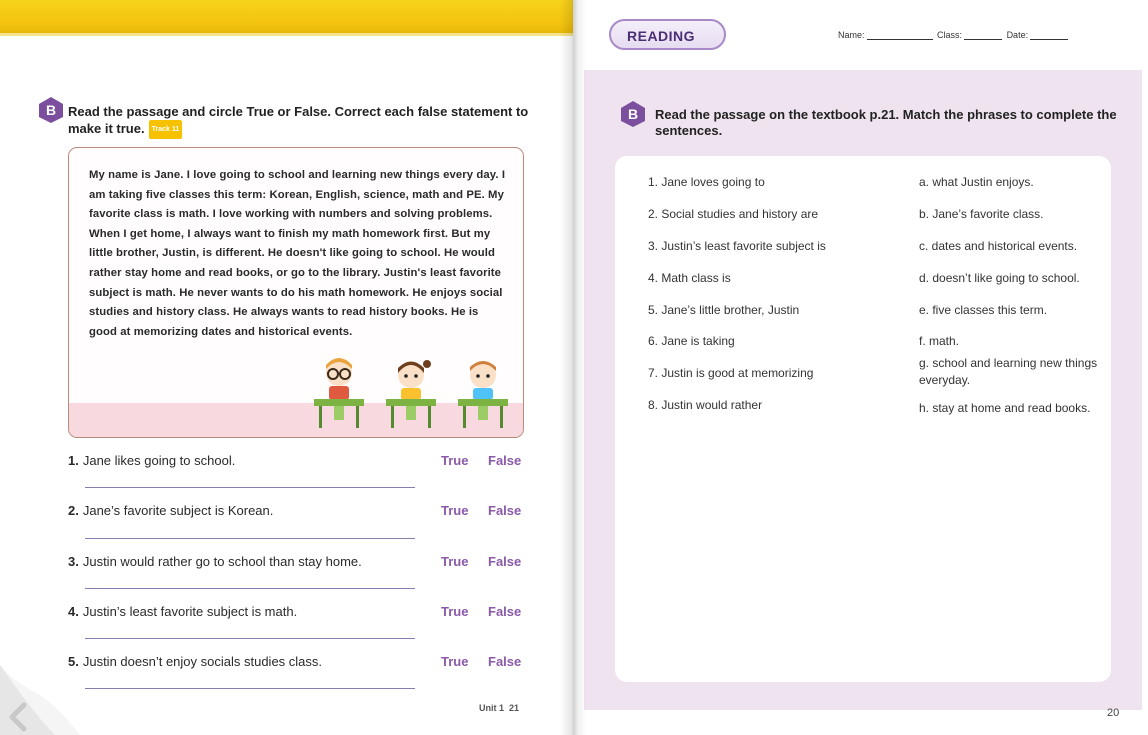 This screenshot has height=735, width=1148. Describe the element at coordinates (454, 460) in the screenshot. I see `q1-true-option: True` at that location.